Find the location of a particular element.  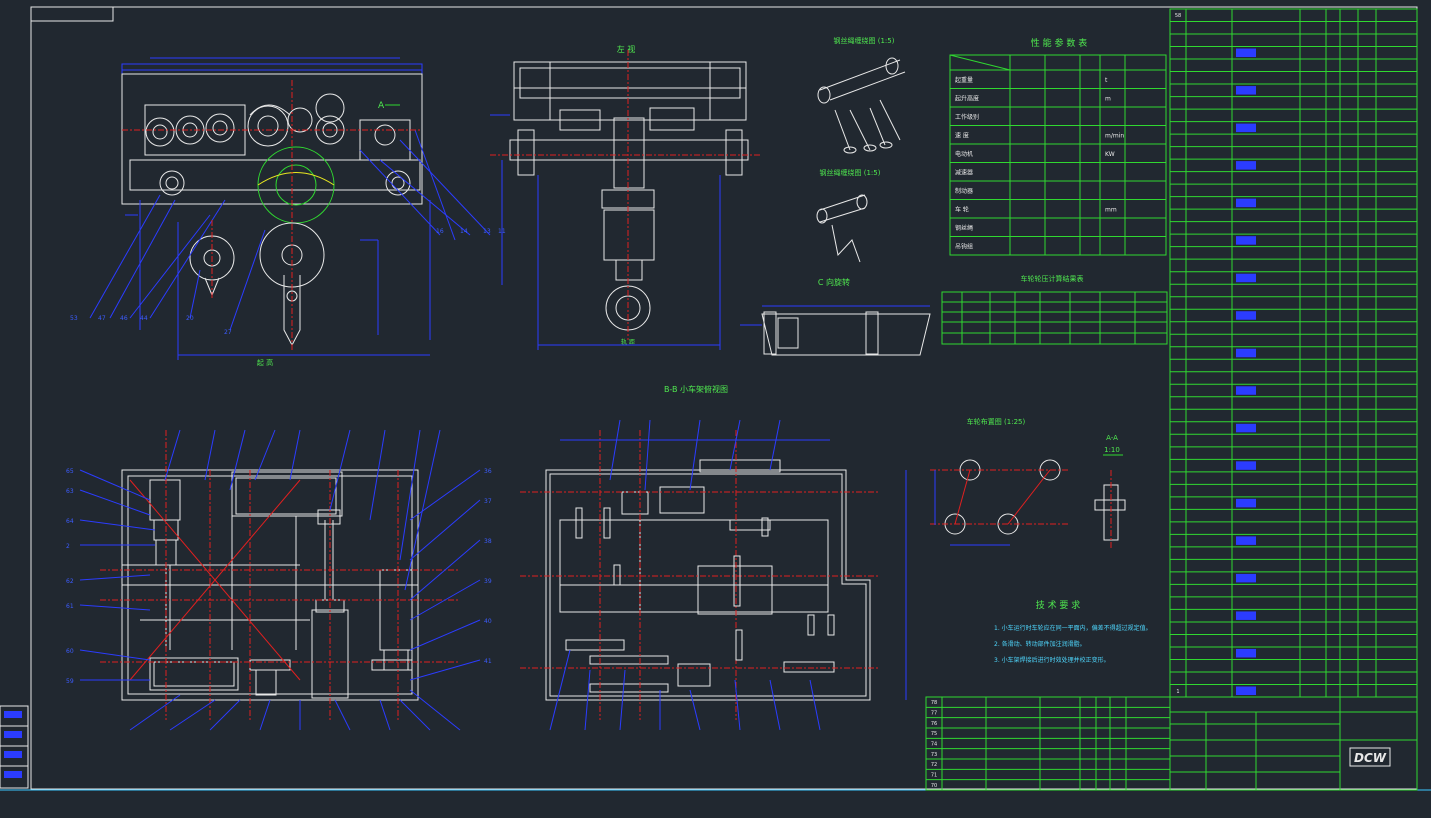

tech-req-line-3: 3. 小车架焊接后进行时效处理并校正变形。 is located at coordinates (1052, 660).